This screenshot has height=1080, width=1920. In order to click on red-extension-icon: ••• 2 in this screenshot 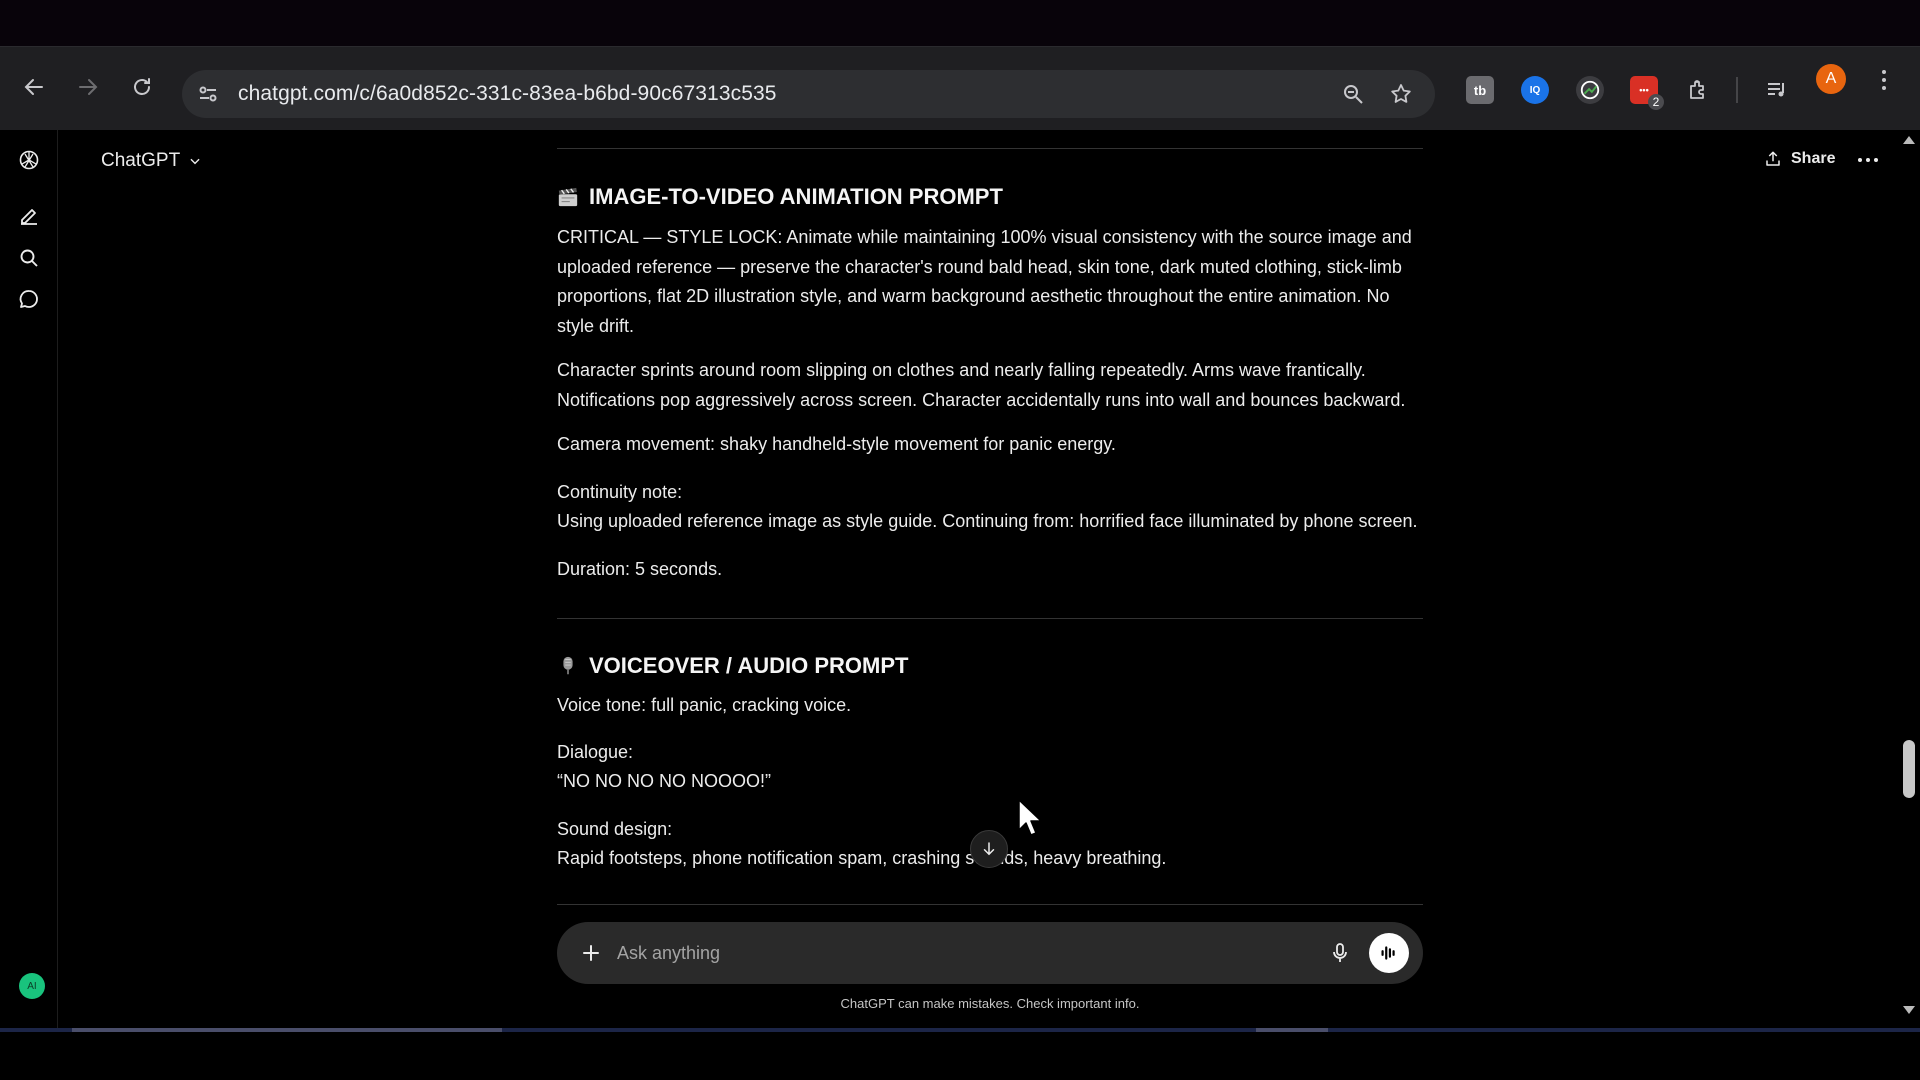, I will do `click(1647, 93)`.